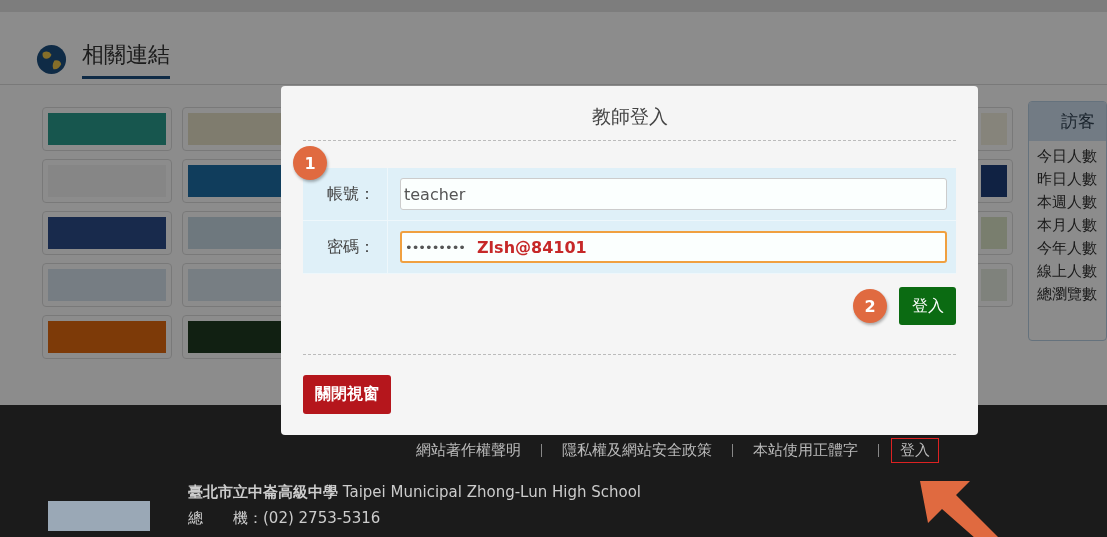  I want to click on step-number-badge: 2, so click(870, 306).